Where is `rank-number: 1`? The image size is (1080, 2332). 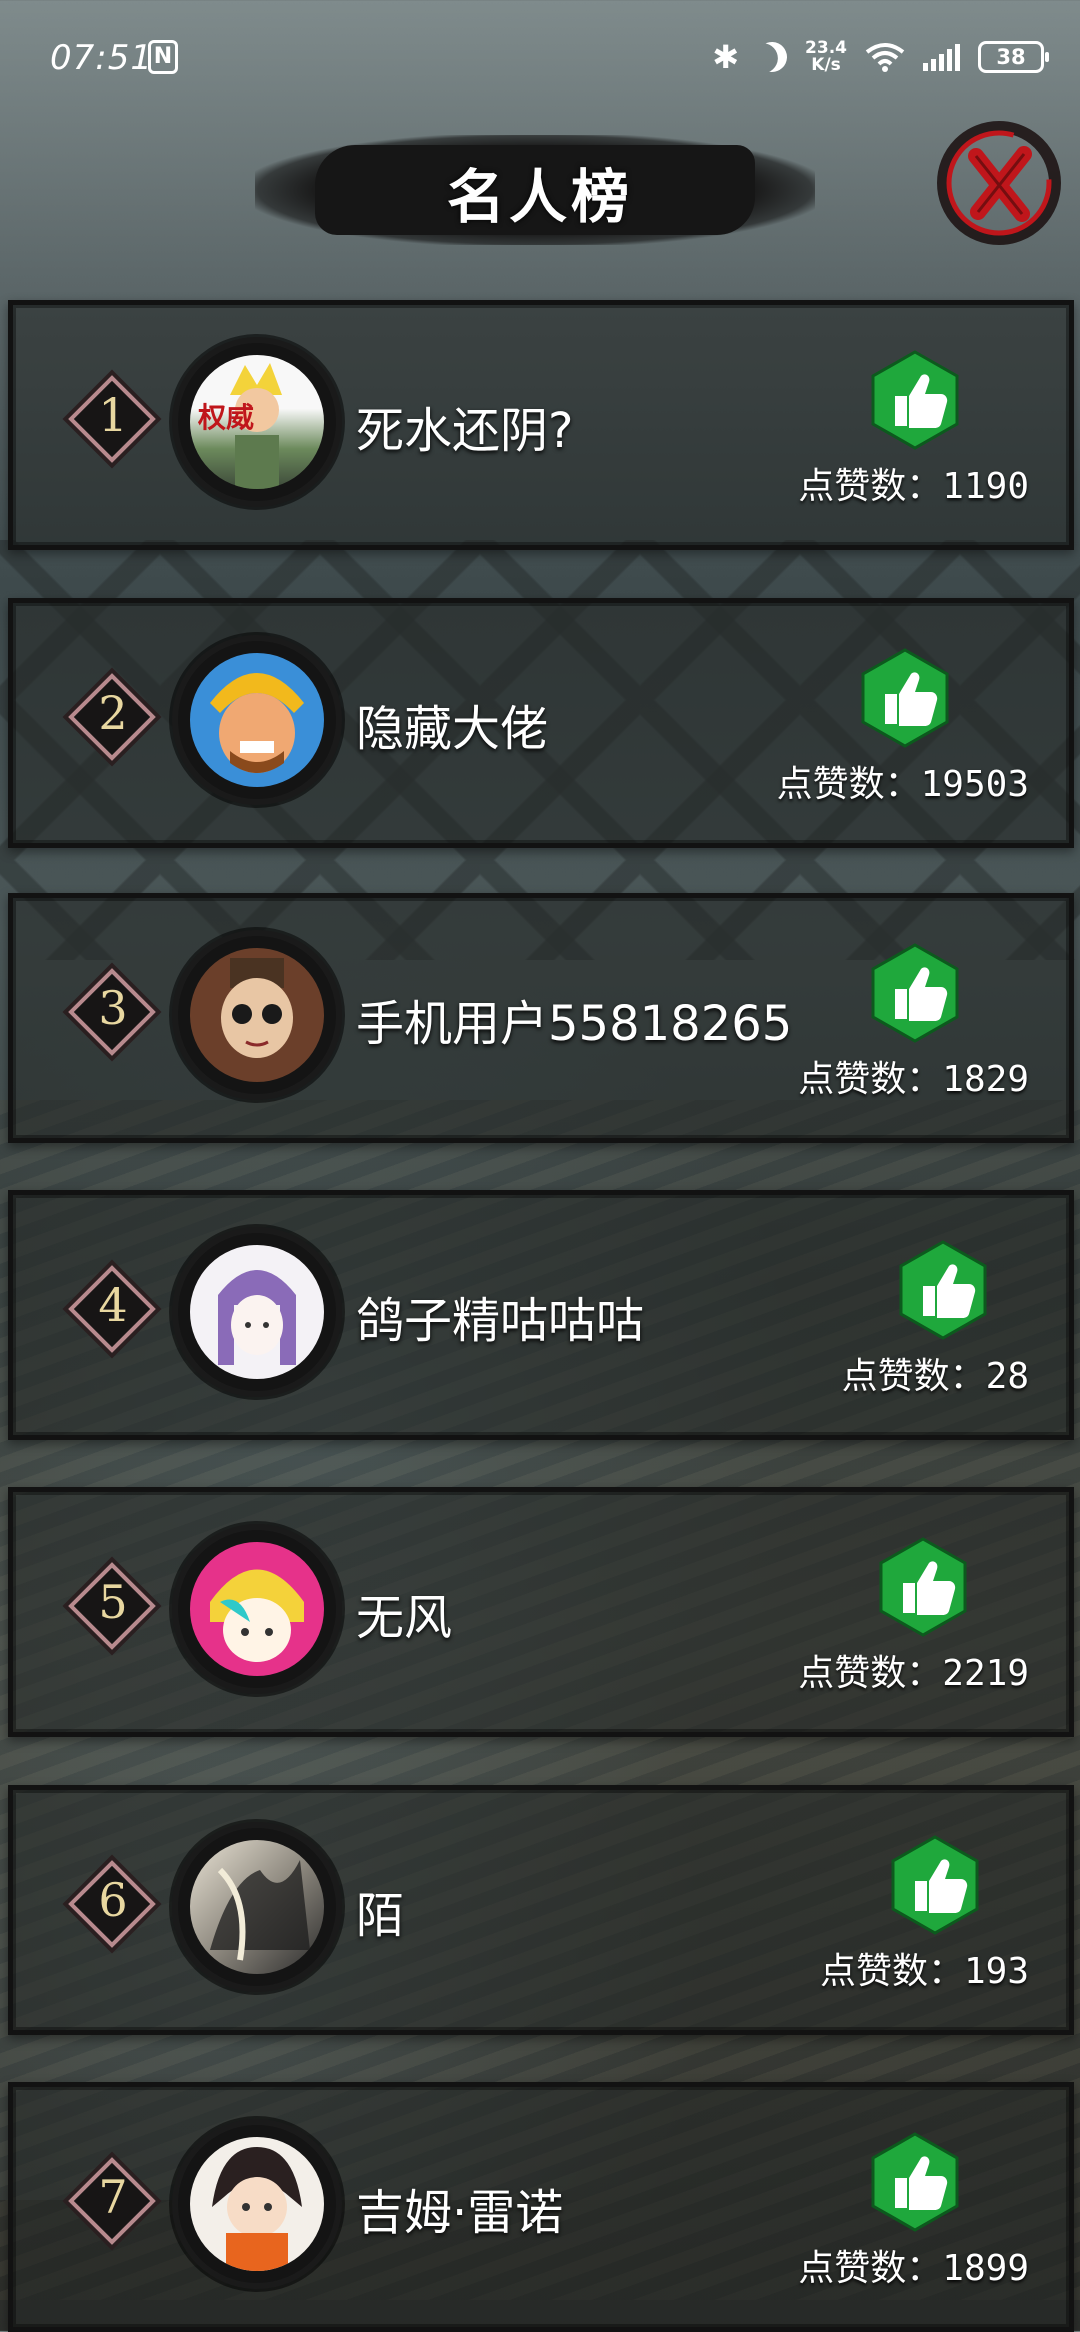
rank-number: 1 is located at coordinates (113, 415).